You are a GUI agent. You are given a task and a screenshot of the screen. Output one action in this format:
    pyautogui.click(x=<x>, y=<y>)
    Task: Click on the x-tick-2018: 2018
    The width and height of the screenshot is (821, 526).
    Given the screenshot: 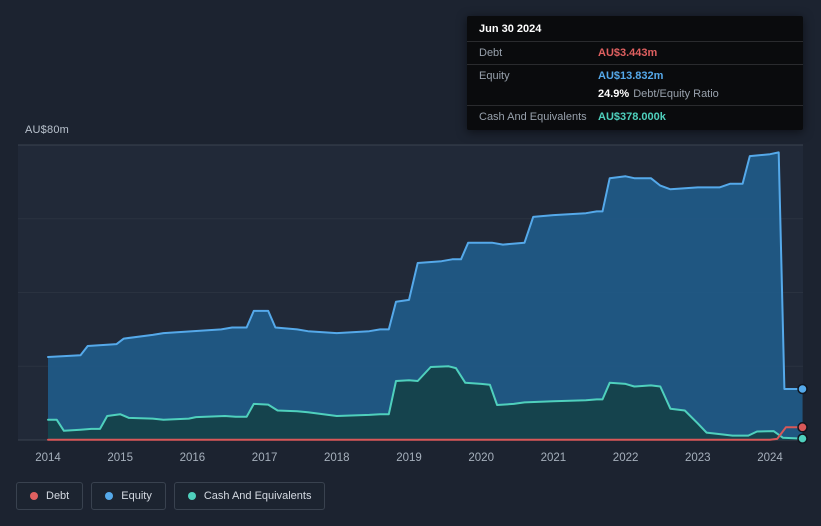 What is the action you would take?
    pyautogui.click(x=337, y=458)
    